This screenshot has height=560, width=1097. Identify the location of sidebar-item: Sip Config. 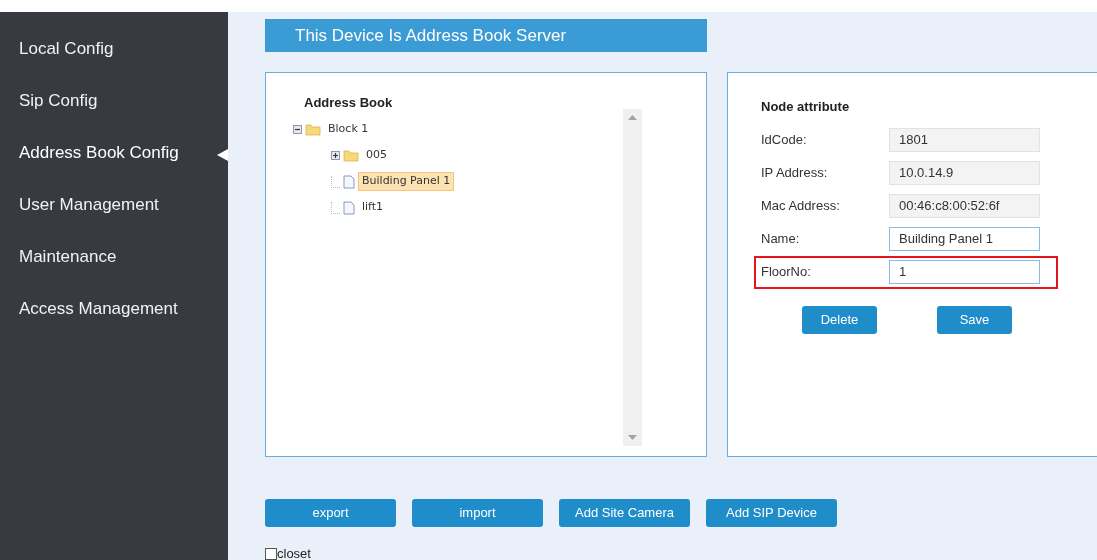
(58, 101).